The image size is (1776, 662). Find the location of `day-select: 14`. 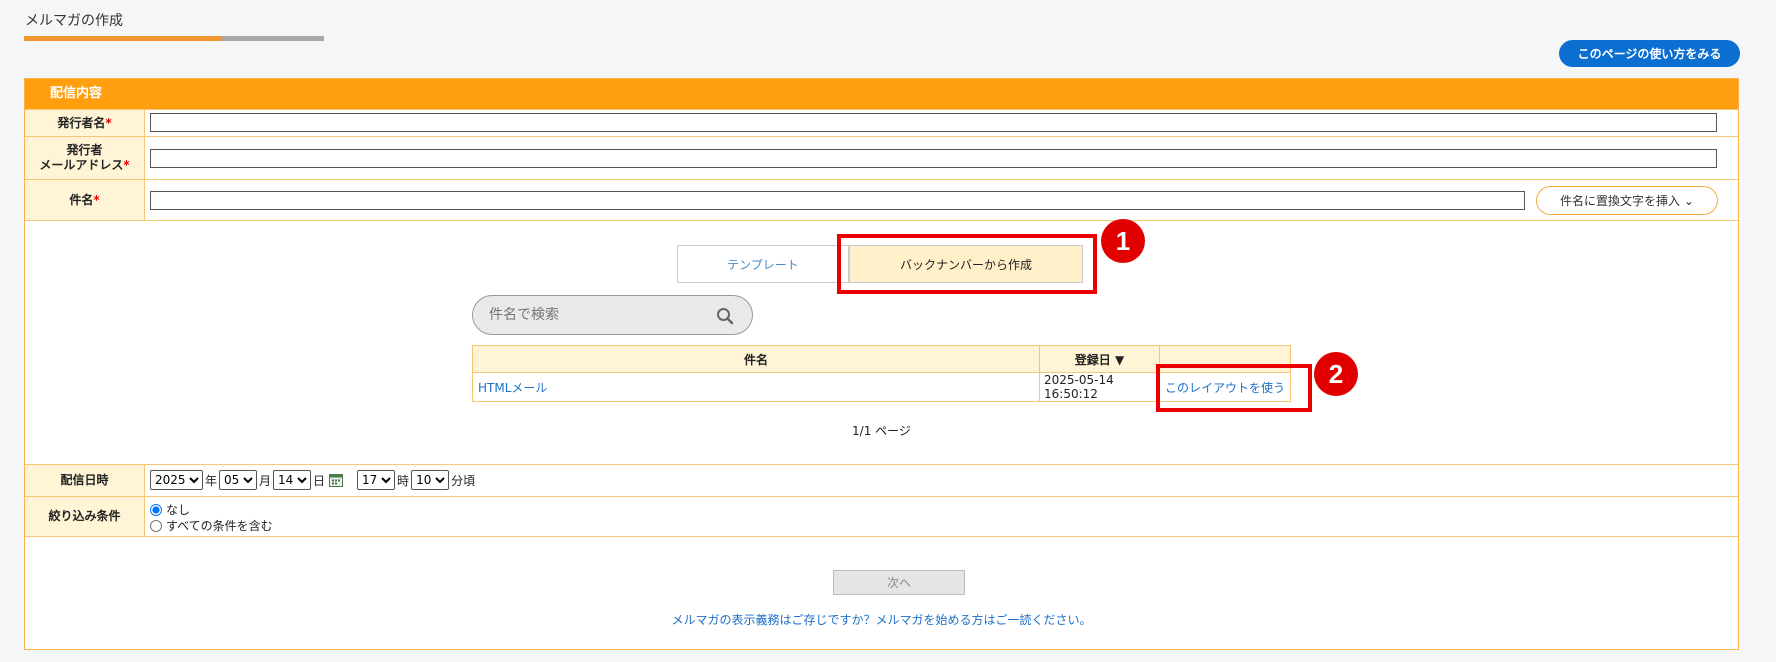

day-select: 14 is located at coordinates (292, 480).